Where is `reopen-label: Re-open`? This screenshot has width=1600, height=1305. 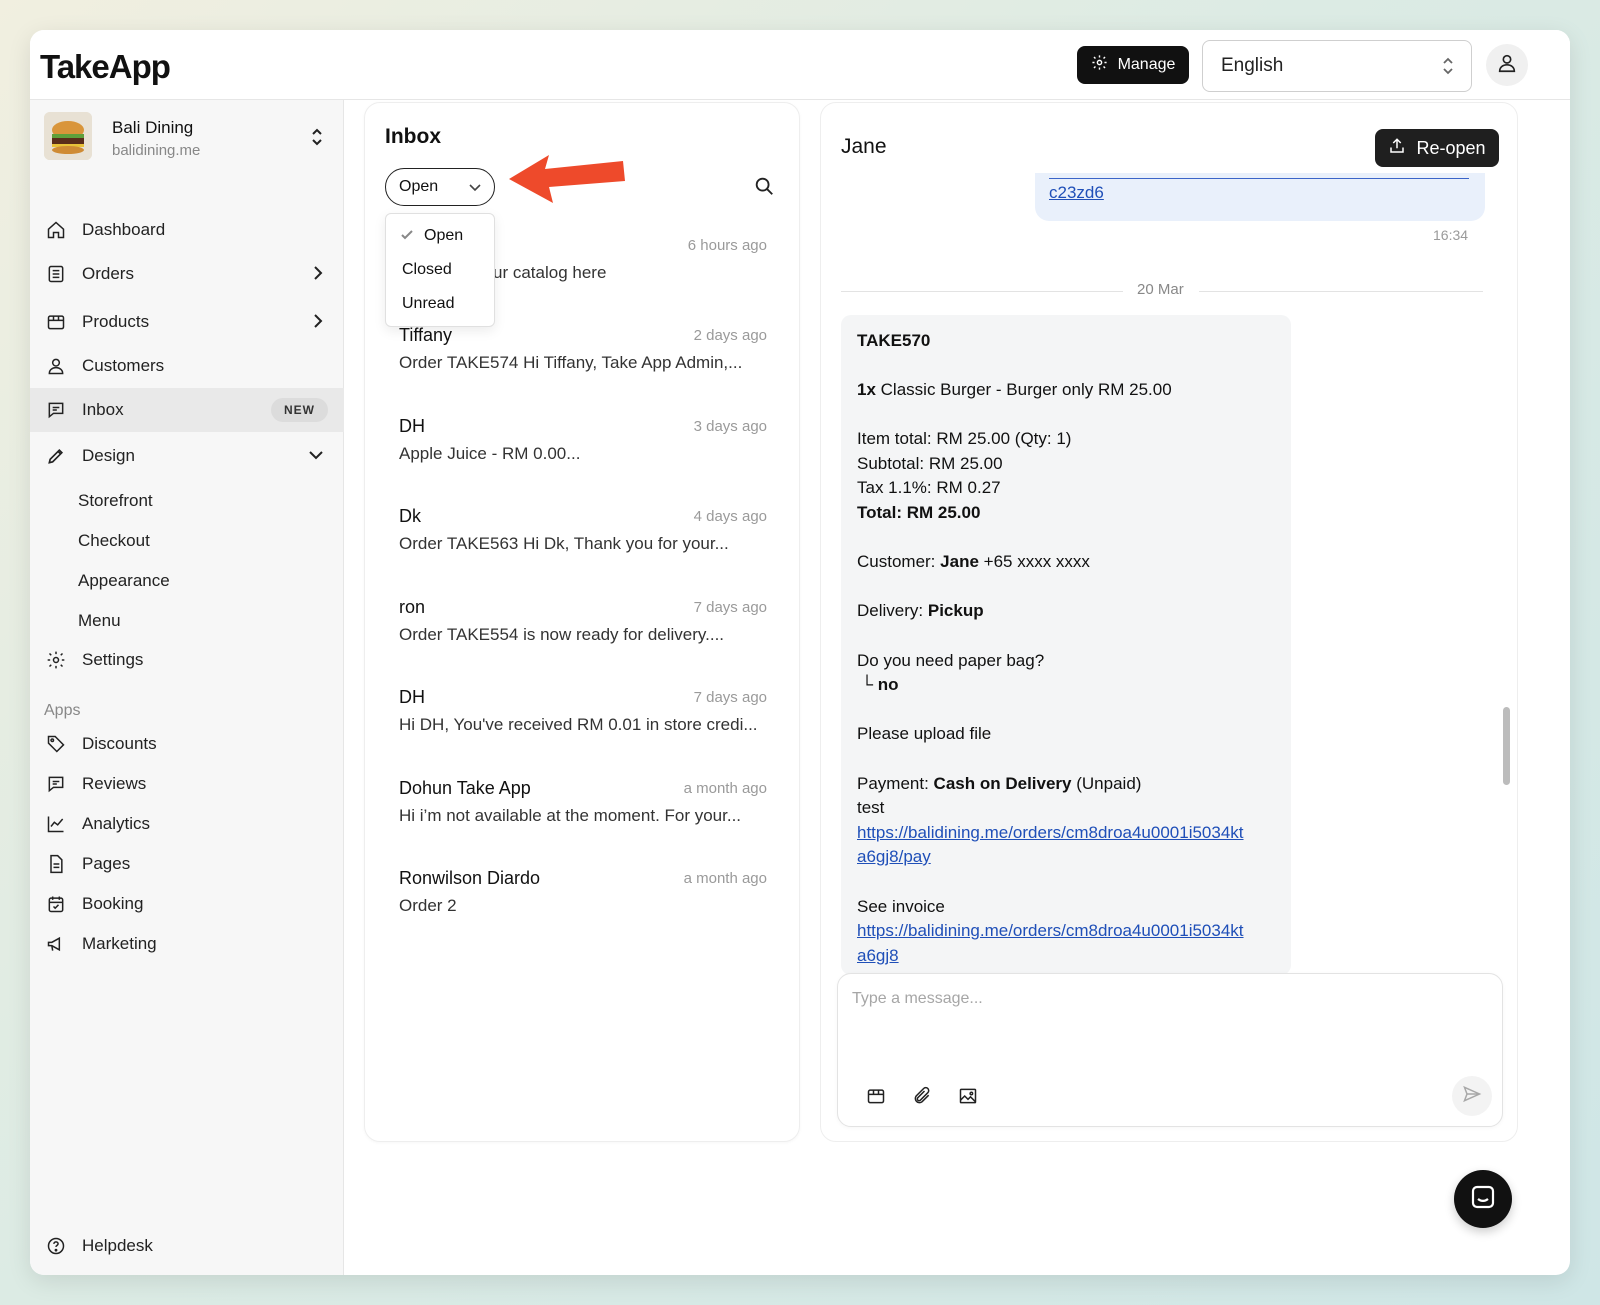
reopen-label: Re-open is located at coordinates (1451, 147).